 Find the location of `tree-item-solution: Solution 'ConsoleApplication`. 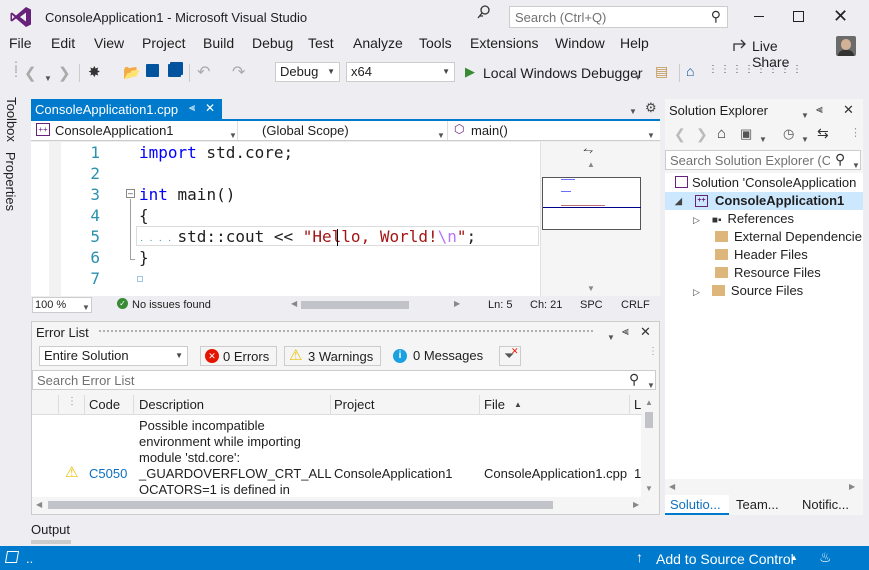

tree-item-solution: Solution 'ConsoleApplication is located at coordinates (765, 183).